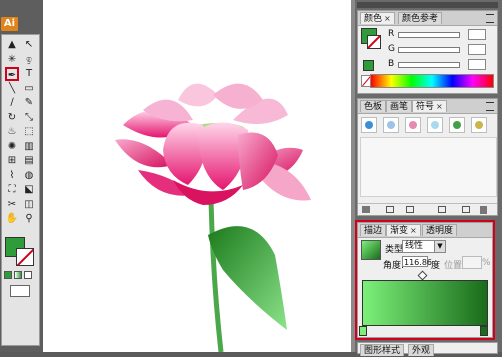  What do you see at coordinates (29, 132) in the screenshot?
I see `free-transform-tool-icon: ⬚` at bounding box center [29, 132].